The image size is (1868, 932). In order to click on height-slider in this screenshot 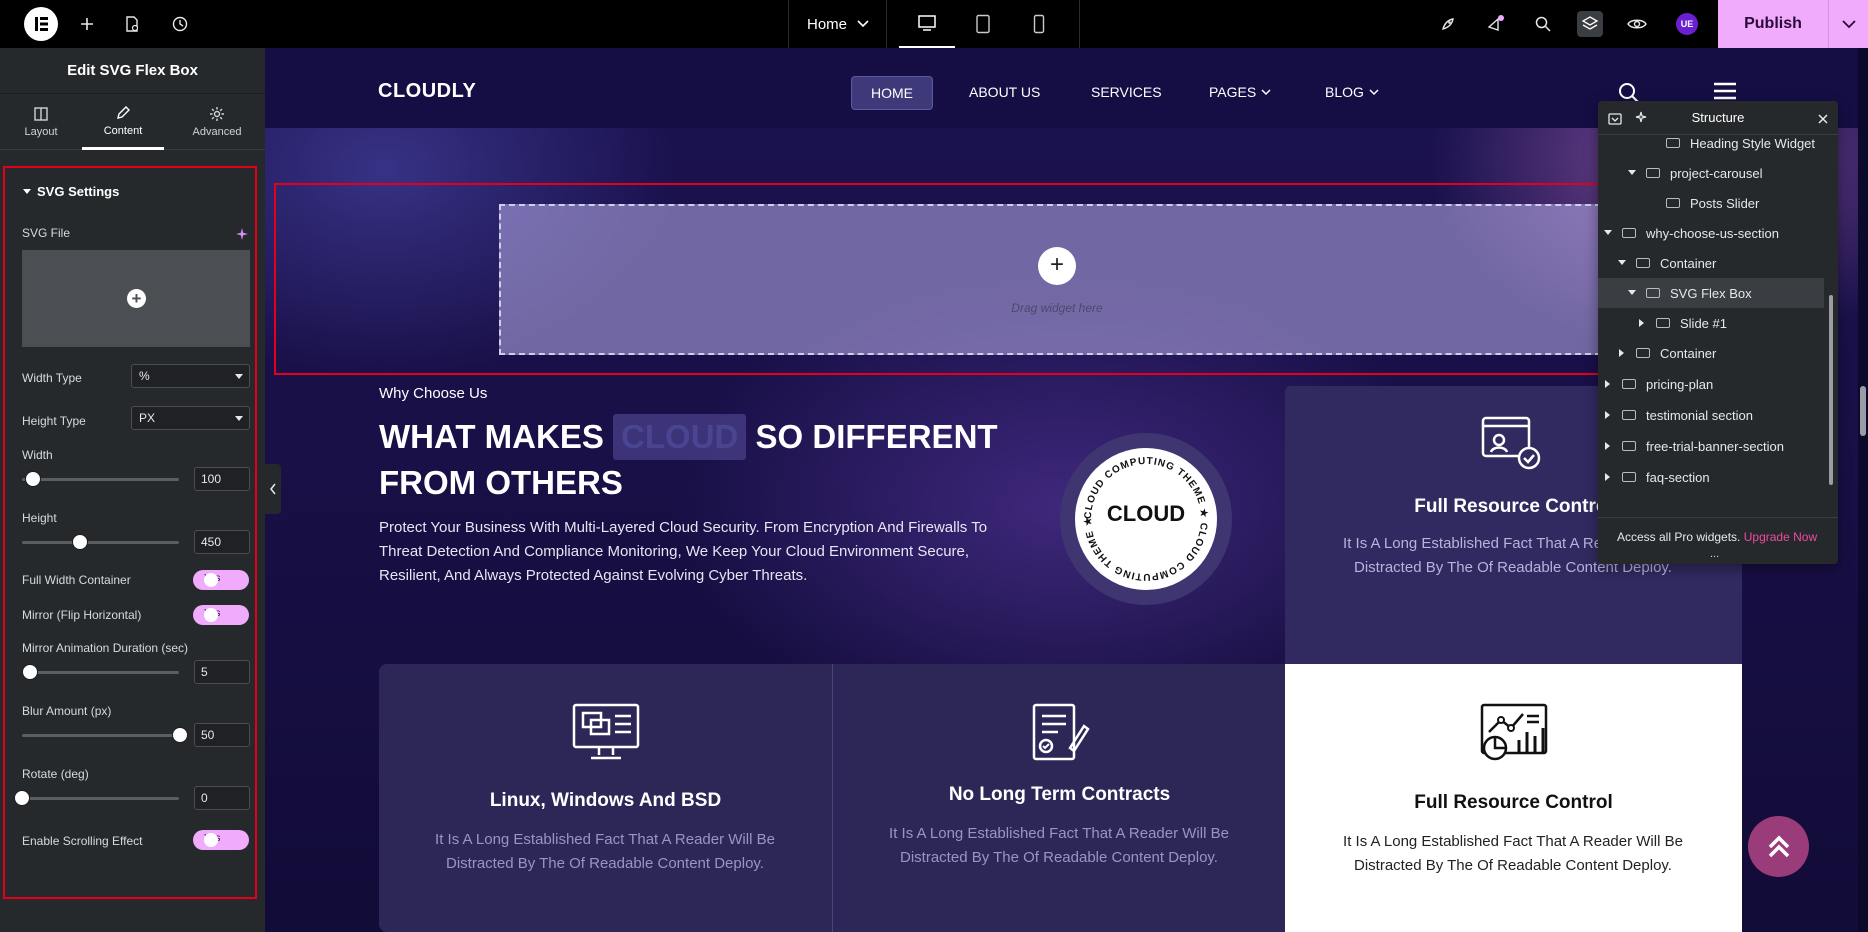, I will do `click(100, 542)`.